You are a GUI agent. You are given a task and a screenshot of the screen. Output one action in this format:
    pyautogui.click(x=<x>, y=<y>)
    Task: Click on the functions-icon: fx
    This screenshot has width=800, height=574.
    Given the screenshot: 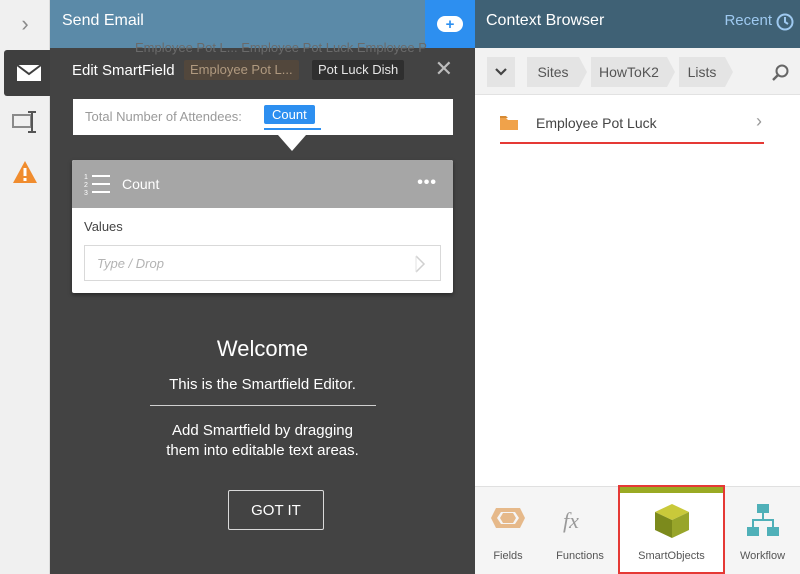 What is the action you would take?
    pyautogui.click(x=571, y=520)
    